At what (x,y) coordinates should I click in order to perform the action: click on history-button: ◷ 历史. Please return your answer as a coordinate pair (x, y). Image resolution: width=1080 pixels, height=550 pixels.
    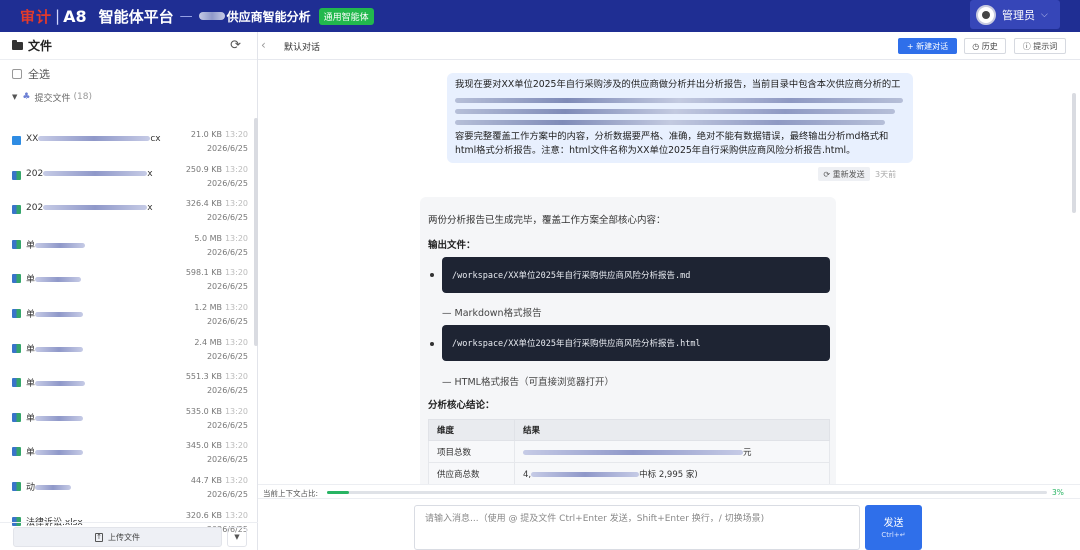
    Looking at the image, I should click on (985, 46).